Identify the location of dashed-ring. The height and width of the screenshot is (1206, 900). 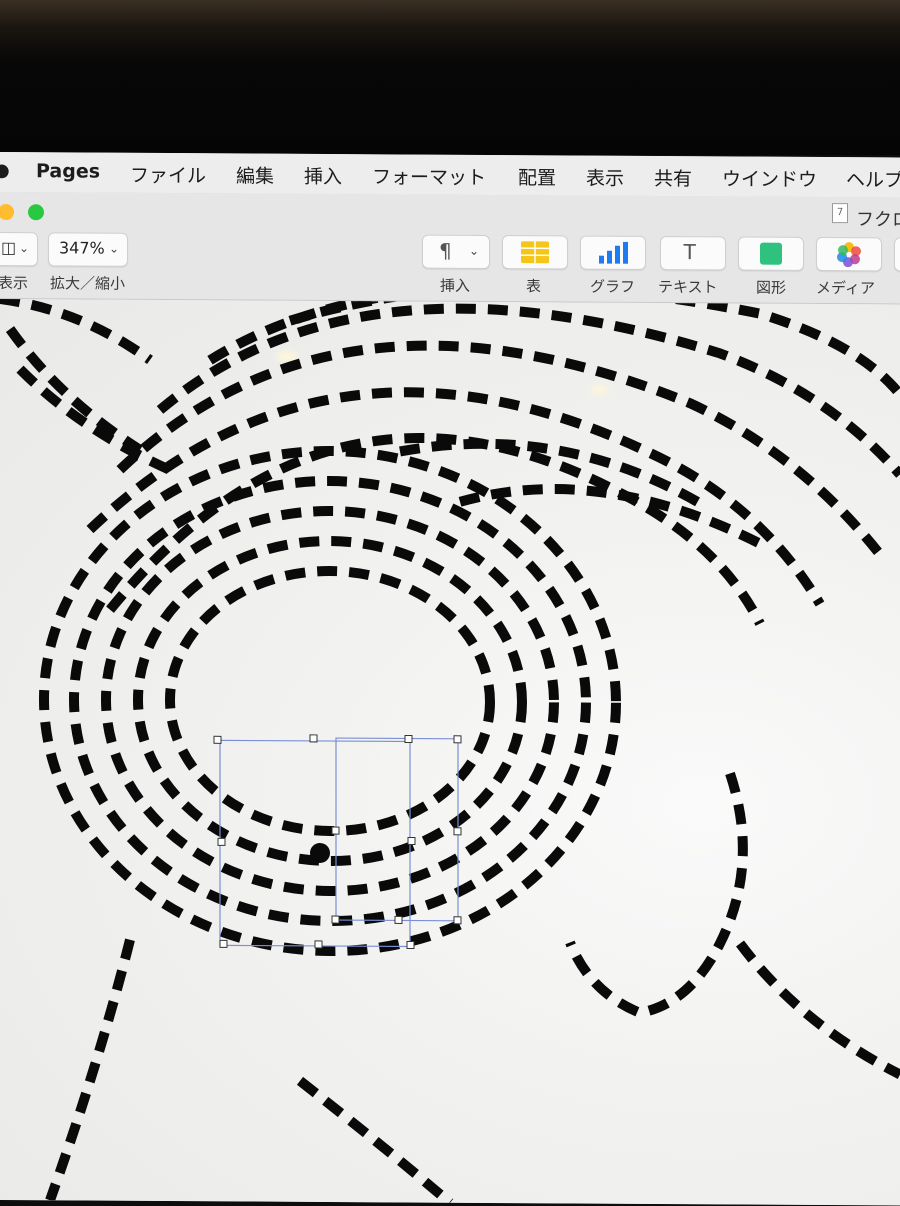
(330, 701).